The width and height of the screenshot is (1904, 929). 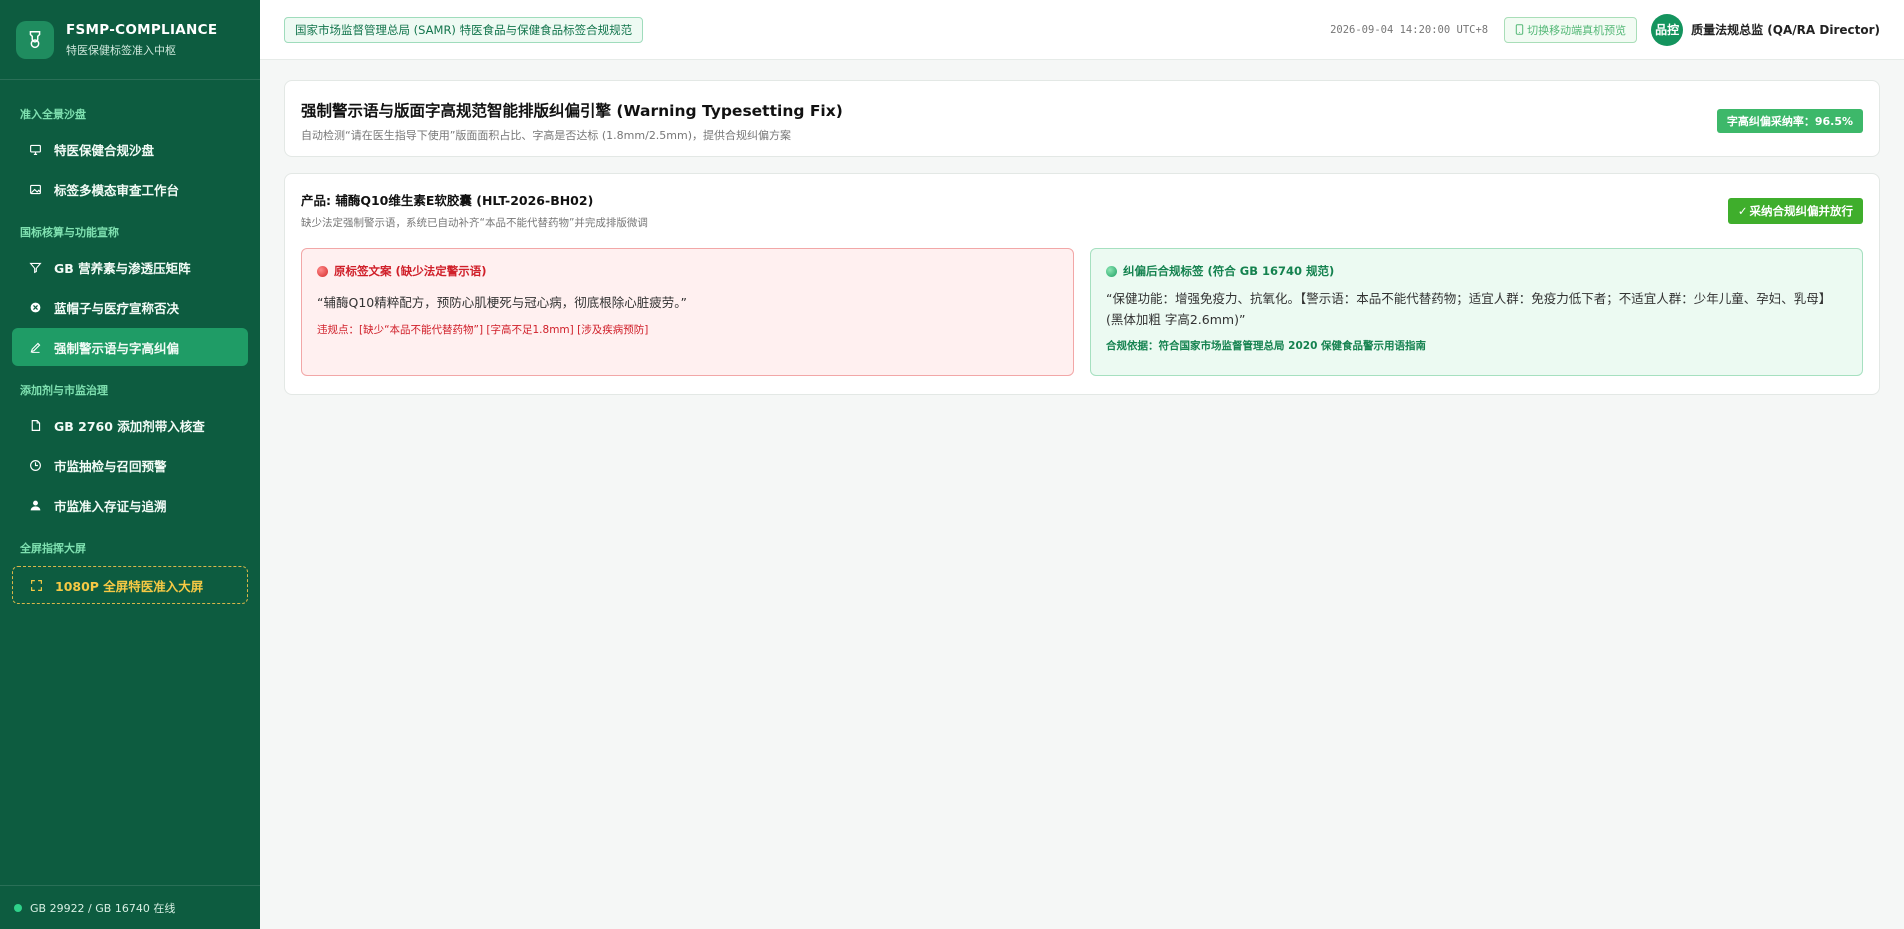 I want to click on monitor-icon, so click(x=35, y=149).